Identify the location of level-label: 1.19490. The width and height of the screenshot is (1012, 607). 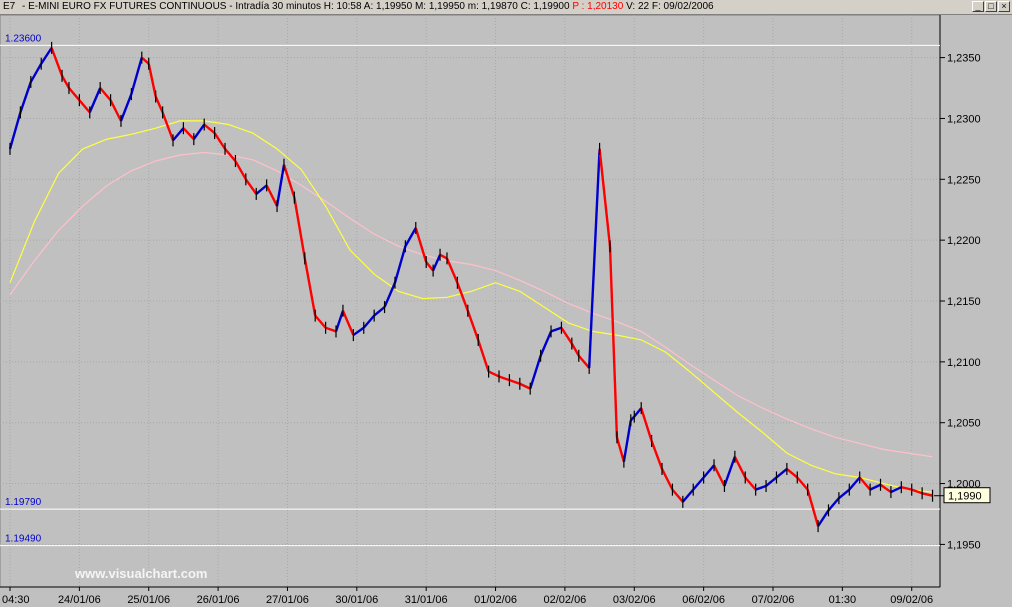
(23, 539).